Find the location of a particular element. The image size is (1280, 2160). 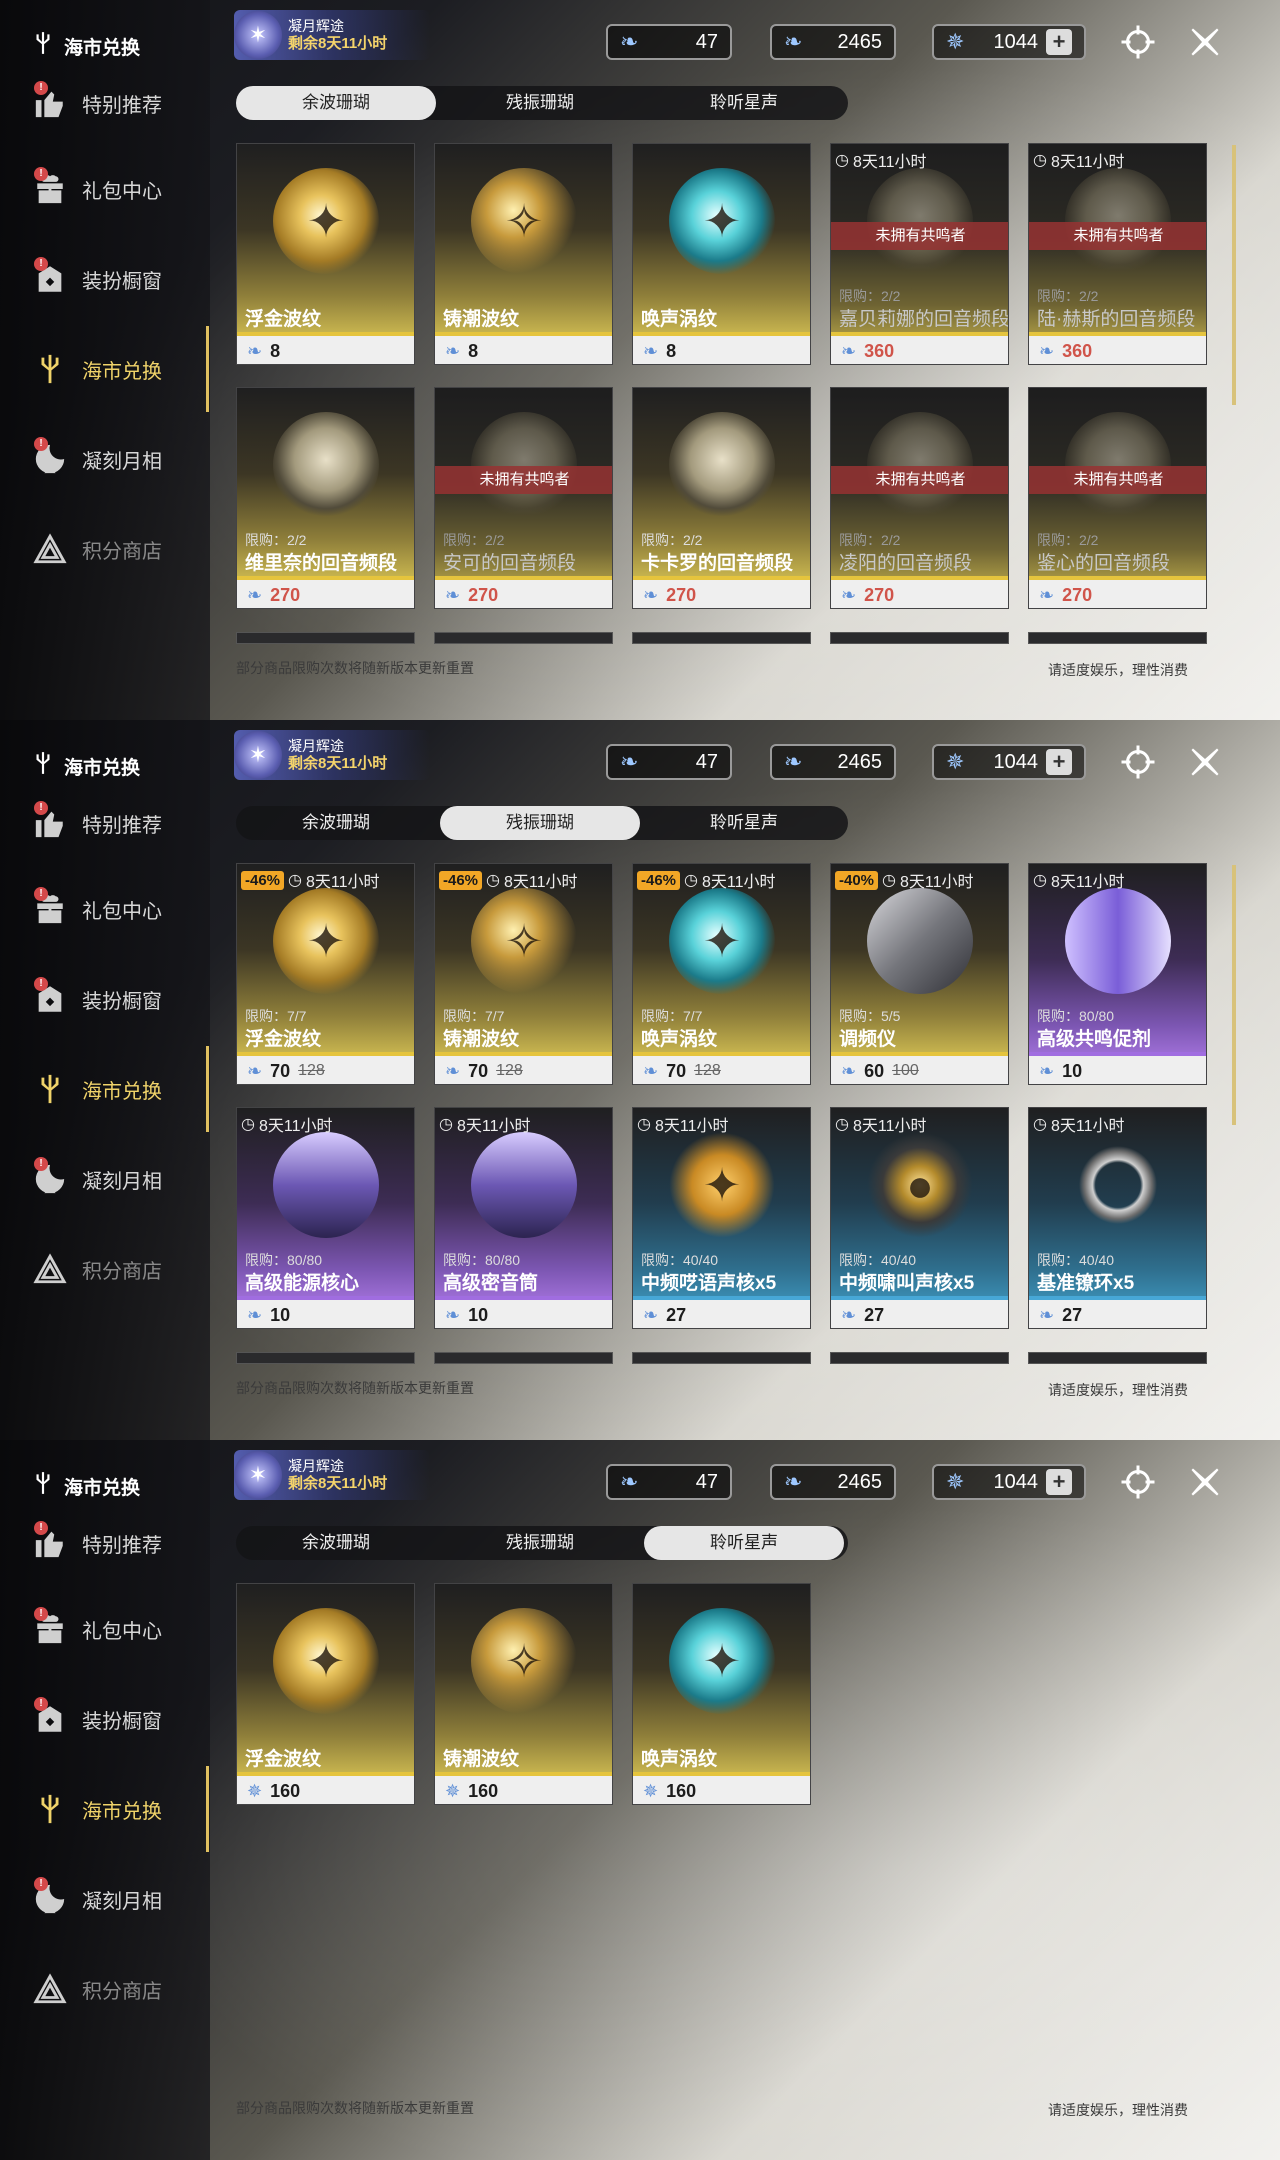

shop-item-card: ◷ 8天11小时 未拥有共鸣者 限购：2/2 陆·赫斯的回音频段 ❧ 360 is located at coordinates (1117, 254).